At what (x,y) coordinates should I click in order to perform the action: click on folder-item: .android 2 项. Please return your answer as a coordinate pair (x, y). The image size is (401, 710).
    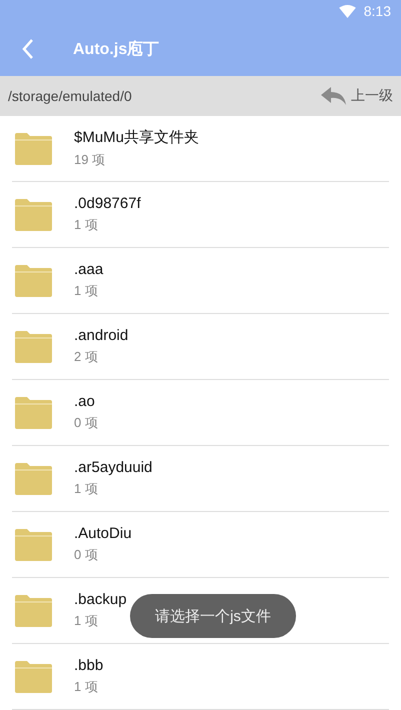
    Looking at the image, I should click on (200, 347).